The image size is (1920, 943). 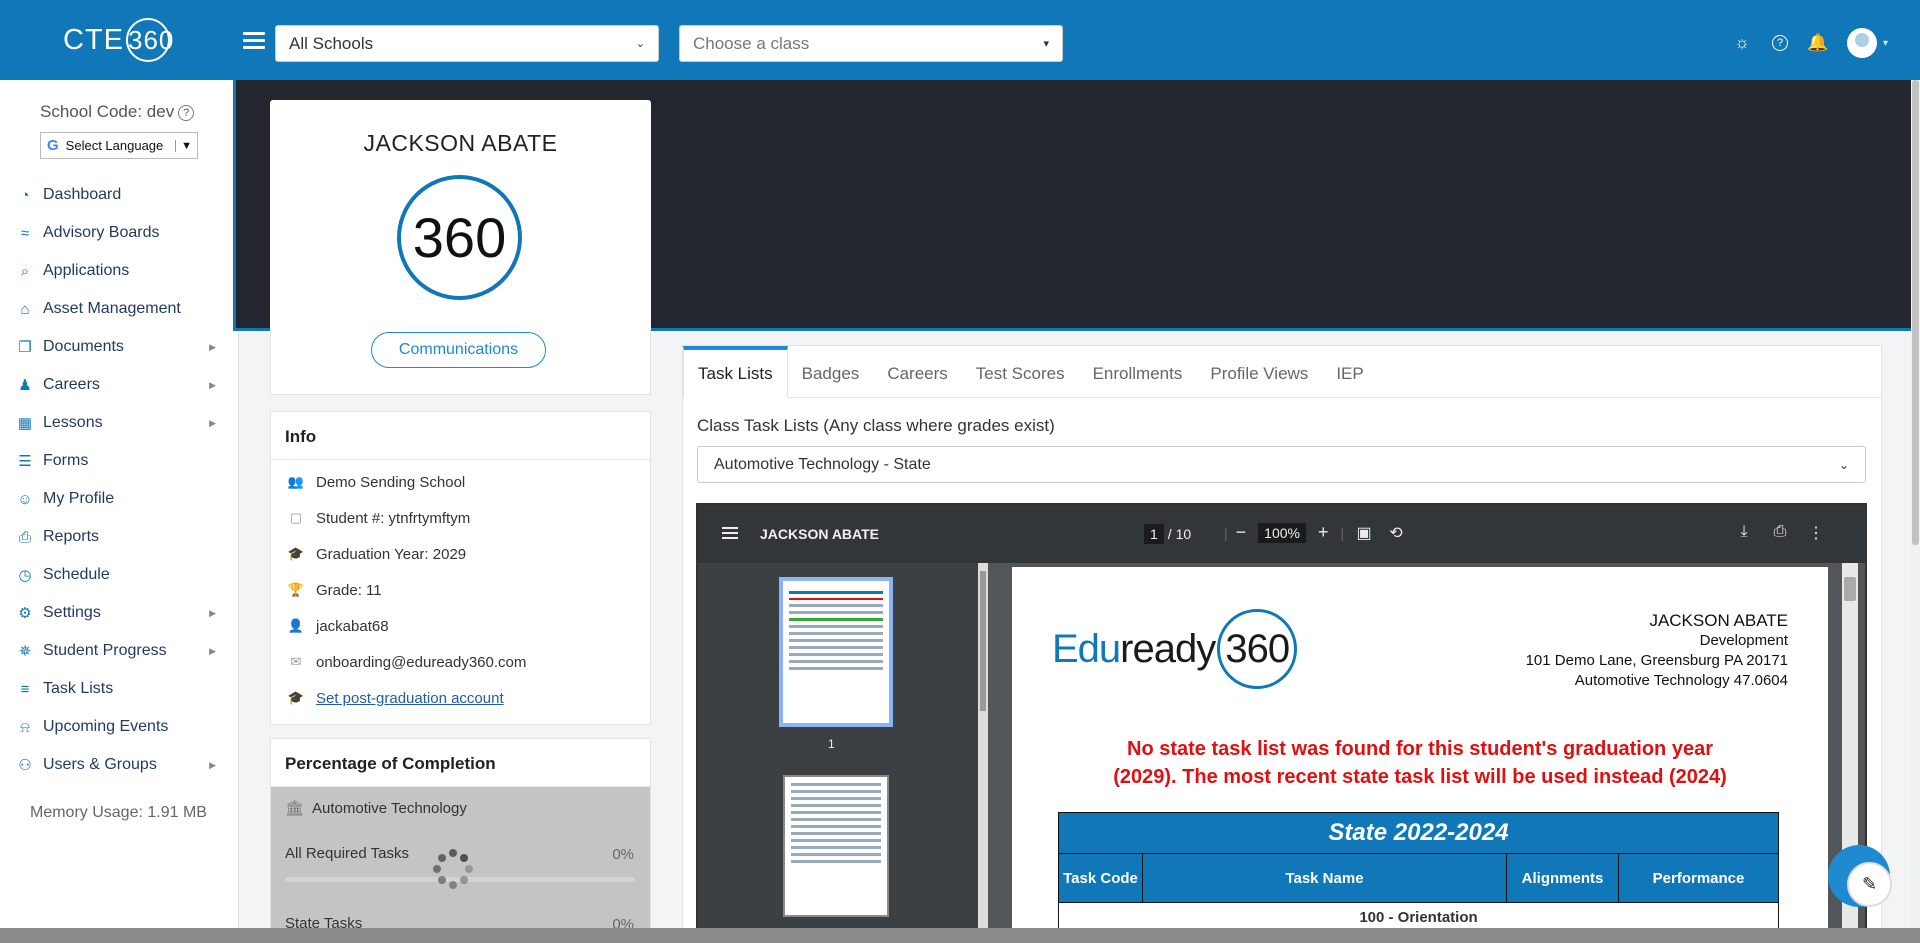 I want to click on task-list-select: Automotive Technology - State ⌄, so click(x=1281, y=464).